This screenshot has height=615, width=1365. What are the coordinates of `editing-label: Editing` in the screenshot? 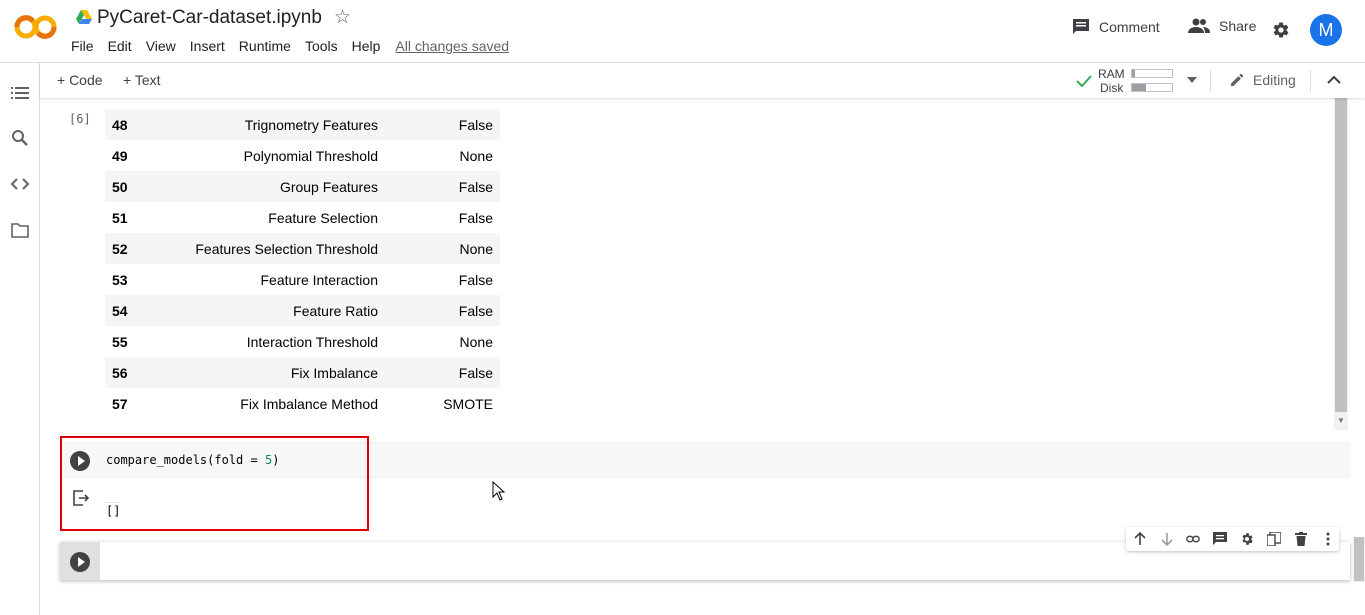 It's located at (1274, 80).